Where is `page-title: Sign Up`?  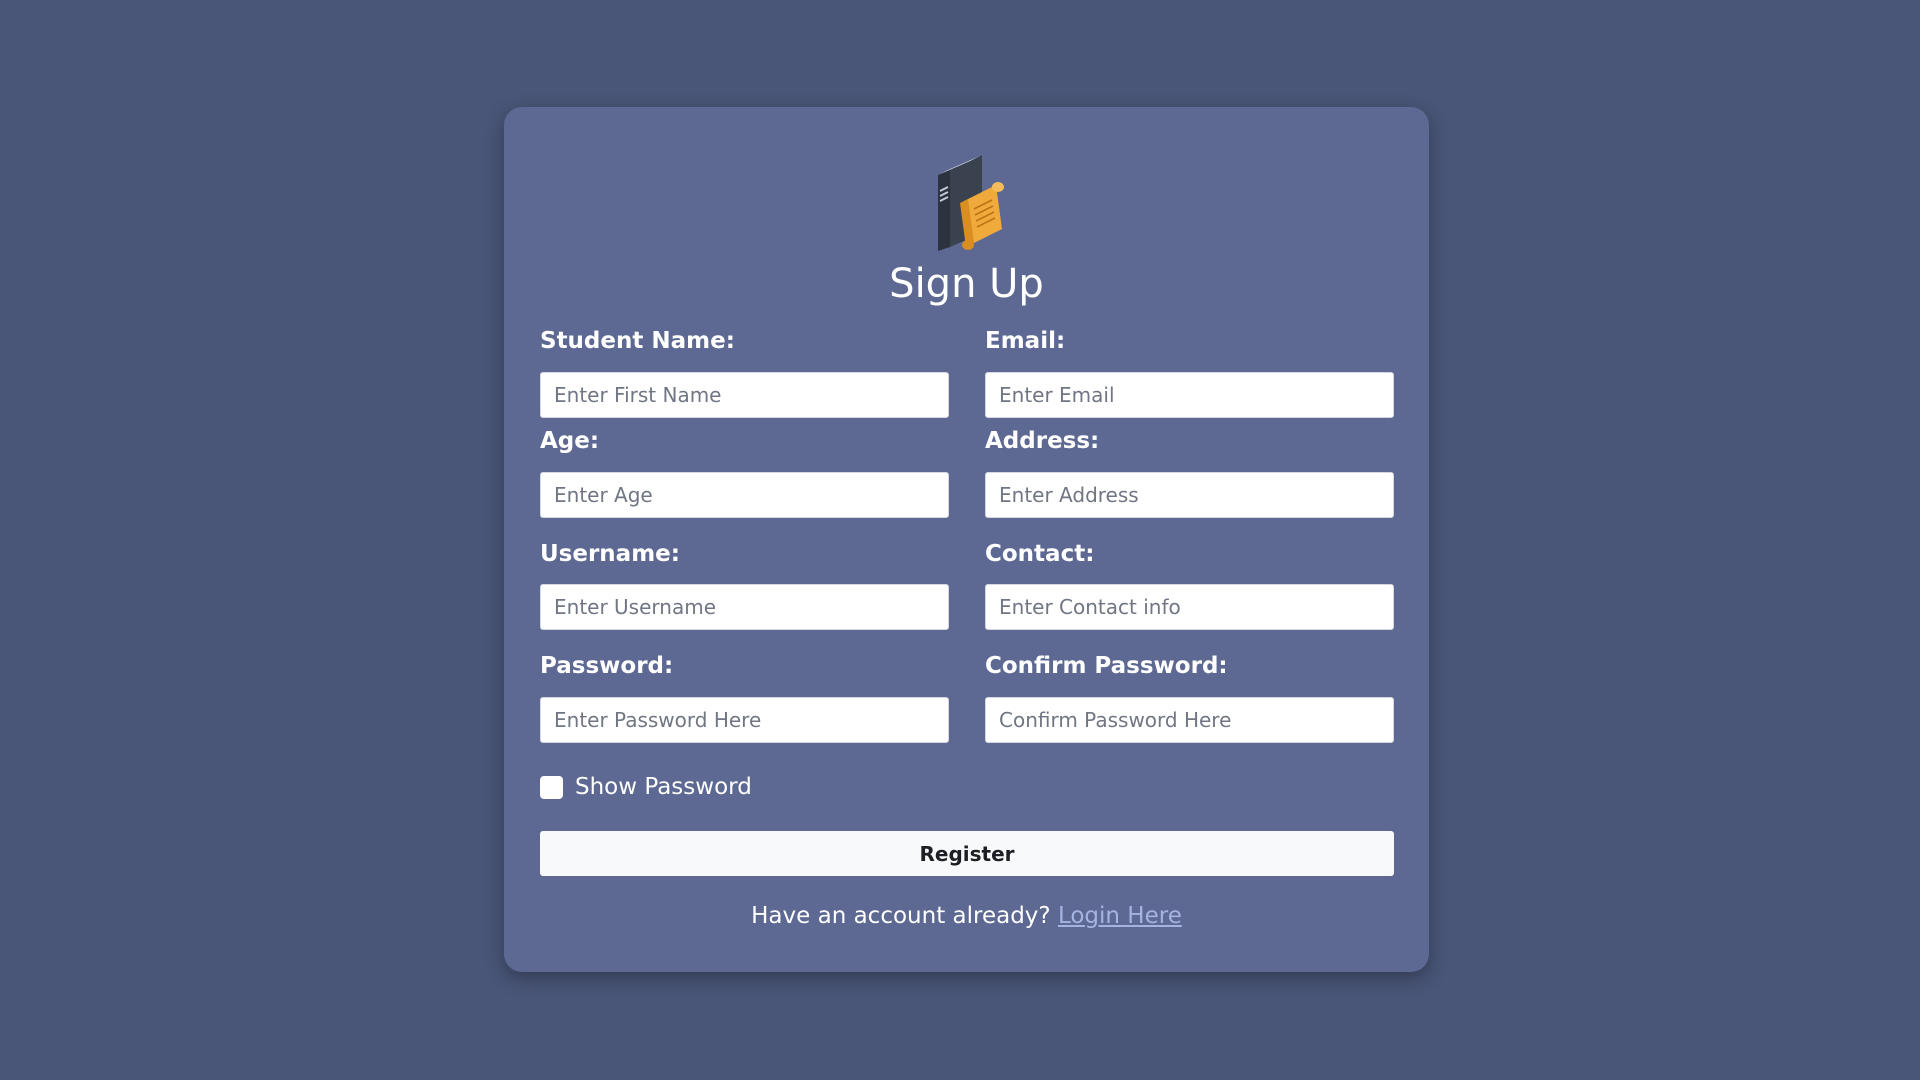 page-title: Sign Up is located at coordinates (966, 284).